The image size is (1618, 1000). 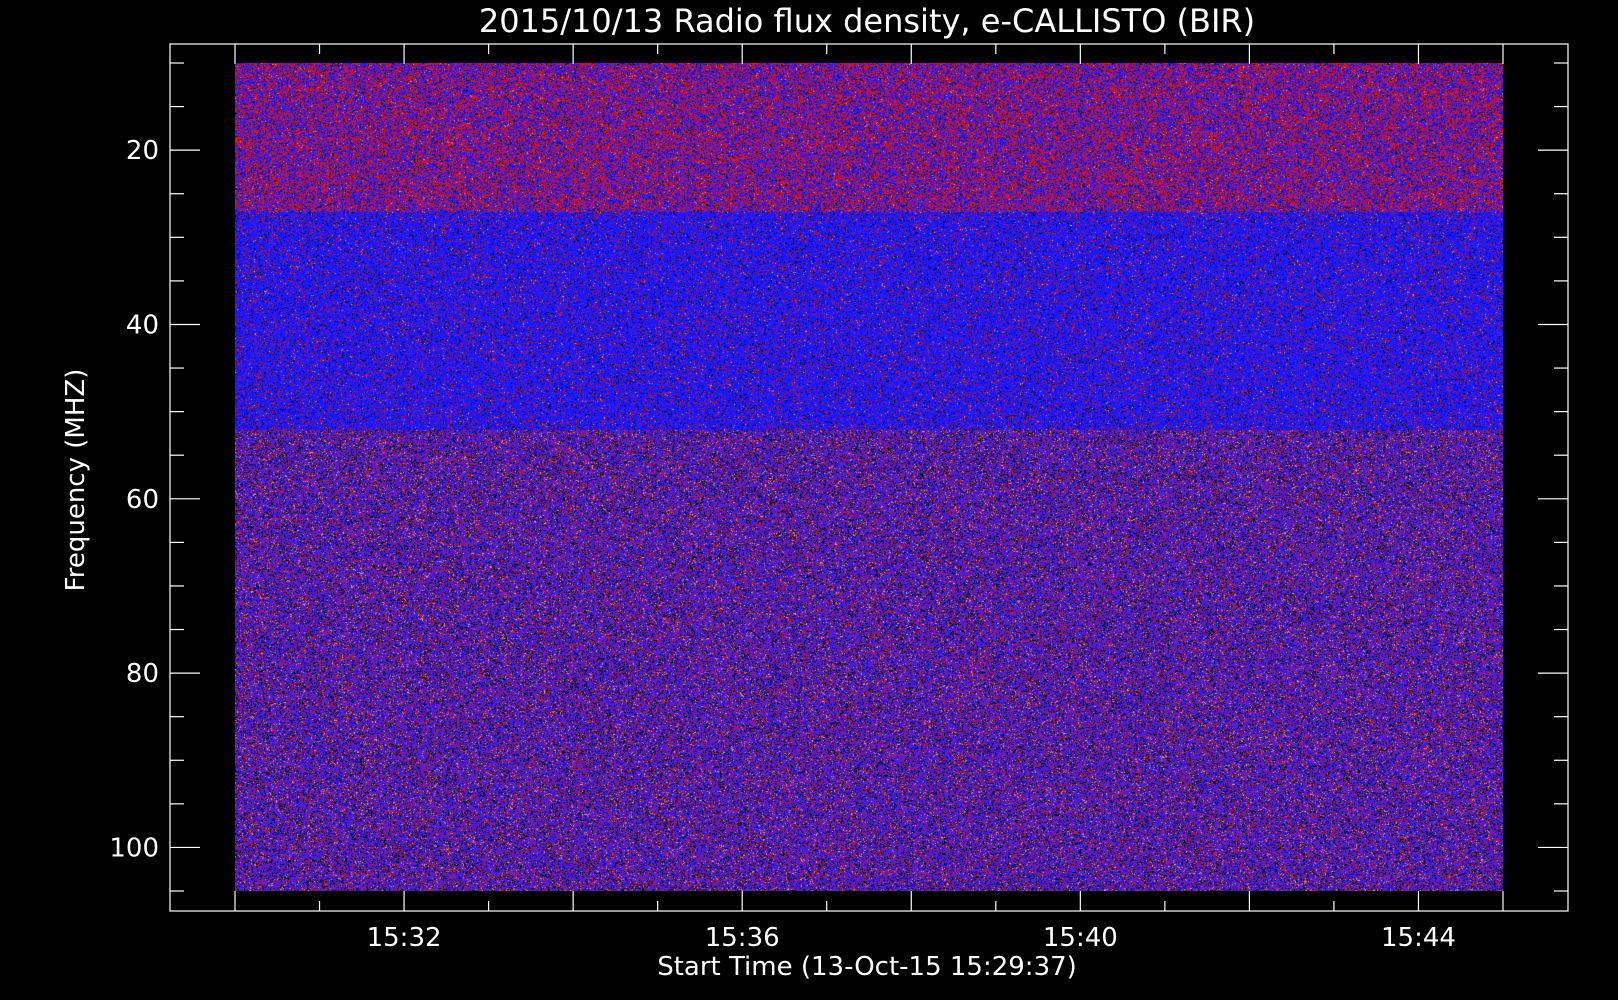 I want to click on x-tick-label: 15:40, so click(x=1080, y=938).